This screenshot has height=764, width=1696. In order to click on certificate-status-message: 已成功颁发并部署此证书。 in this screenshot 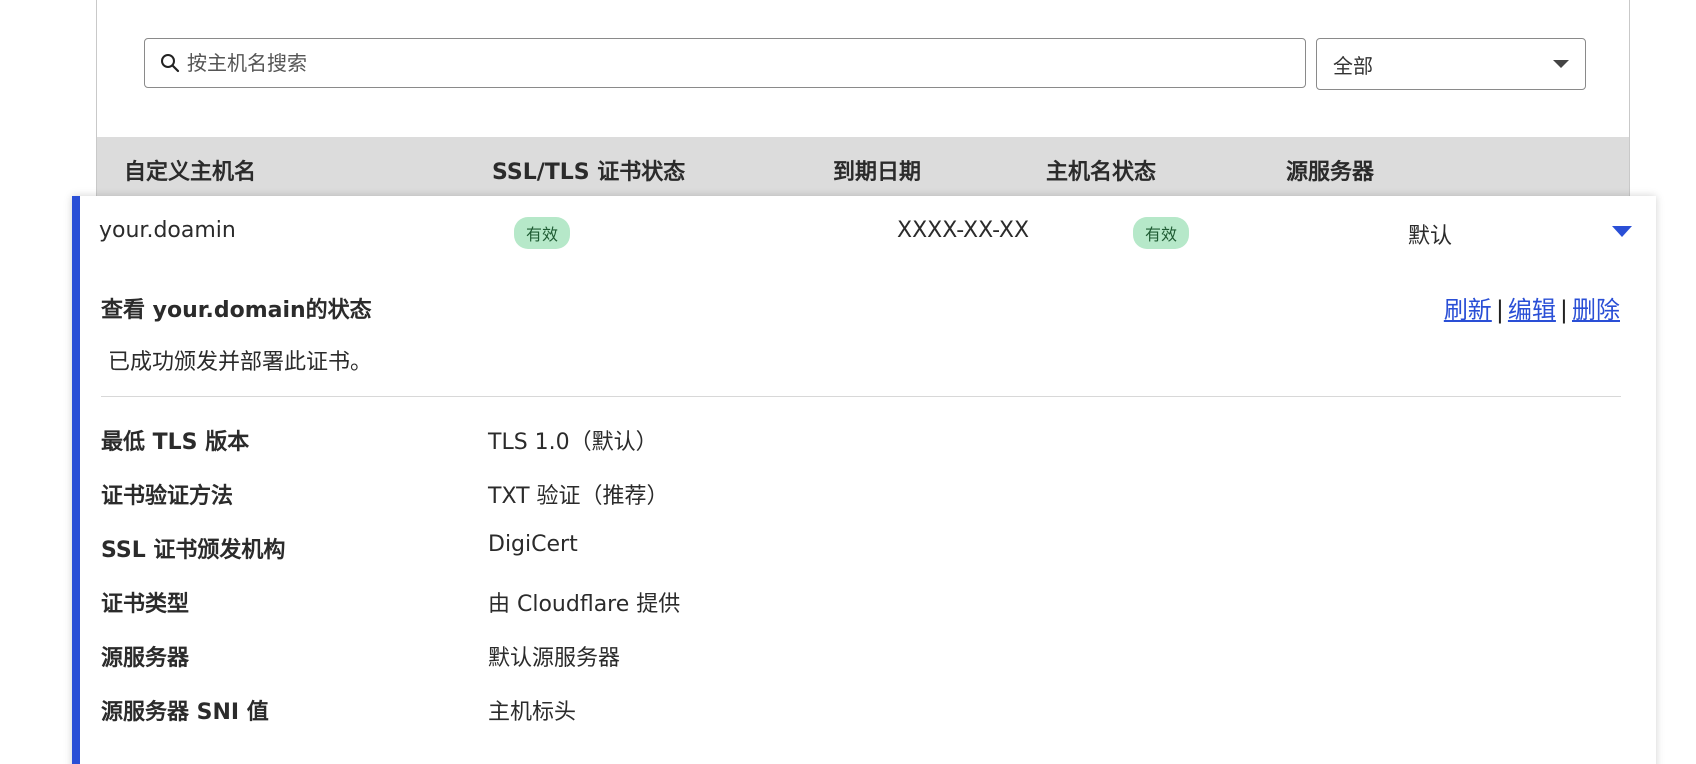, I will do `click(240, 362)`.